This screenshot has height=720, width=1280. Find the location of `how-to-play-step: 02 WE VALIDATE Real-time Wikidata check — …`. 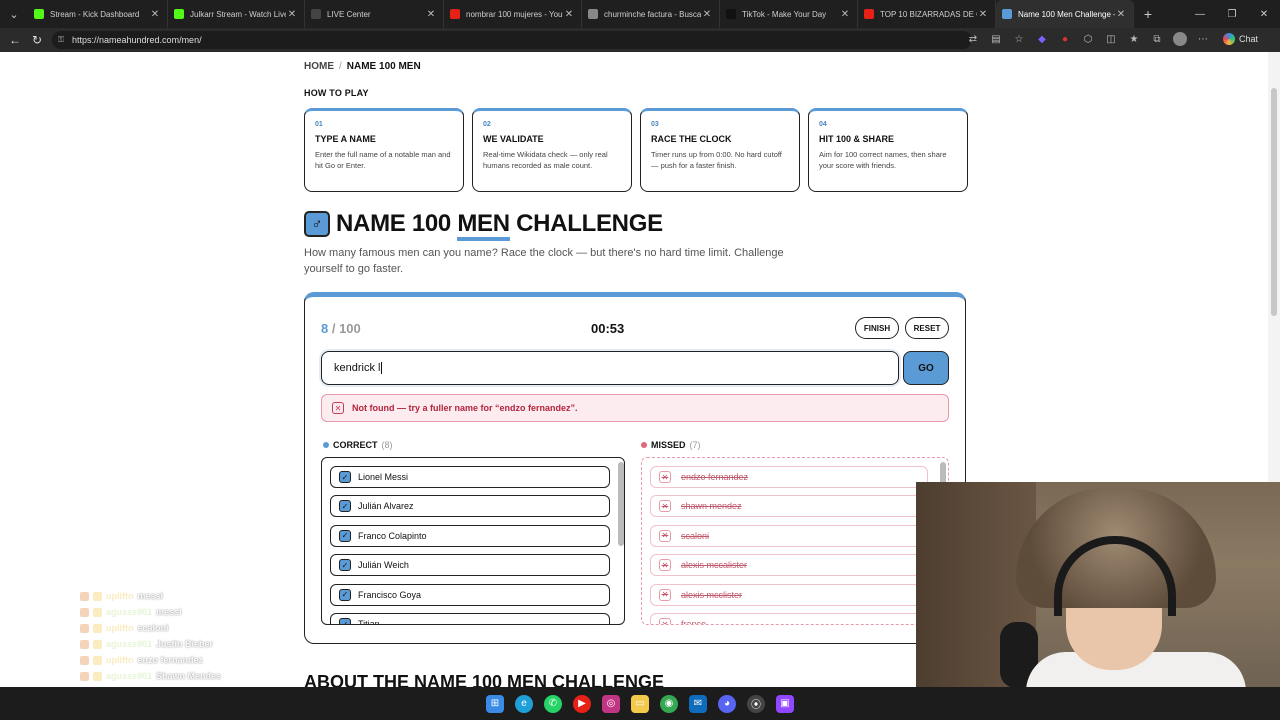

how-to-play-step: 02 WE VALIDATE Real-time Wikidata check — … is located at coordinates (552, 150).